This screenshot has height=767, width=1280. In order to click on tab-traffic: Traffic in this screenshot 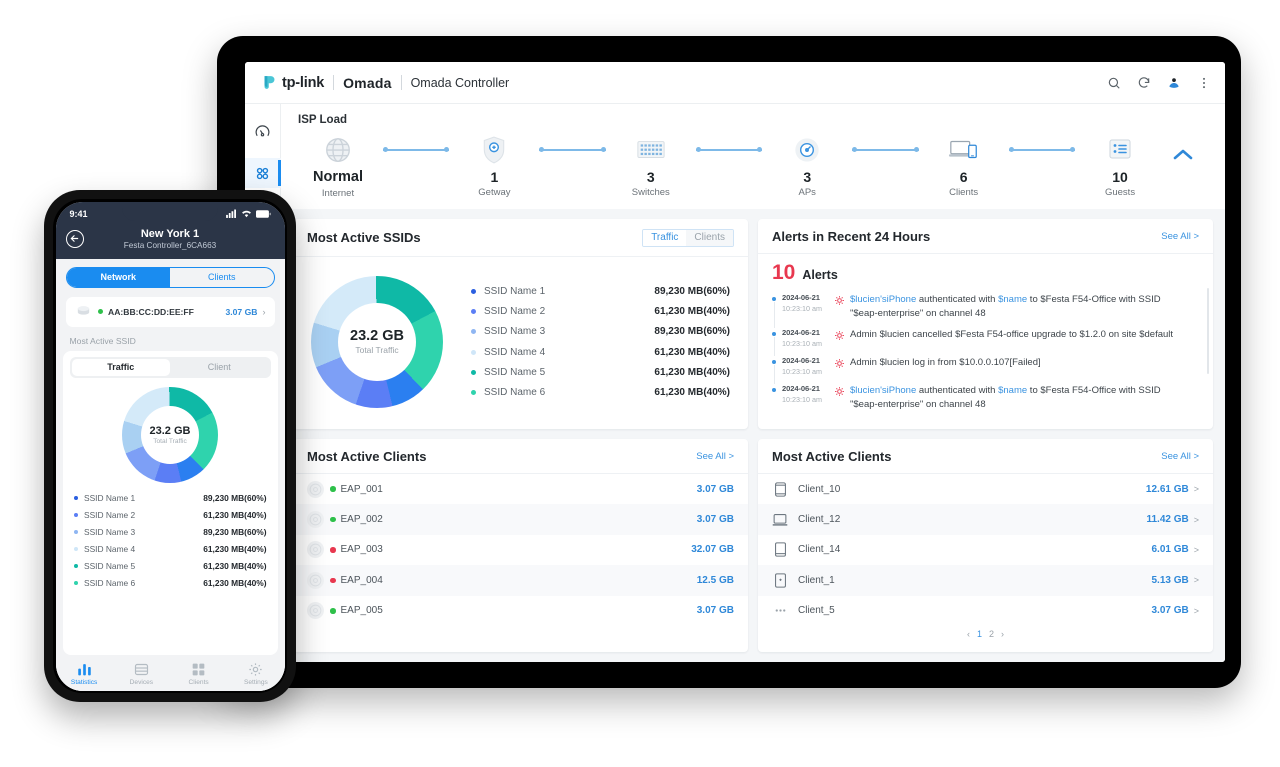, I will do `click(665, 237)`.